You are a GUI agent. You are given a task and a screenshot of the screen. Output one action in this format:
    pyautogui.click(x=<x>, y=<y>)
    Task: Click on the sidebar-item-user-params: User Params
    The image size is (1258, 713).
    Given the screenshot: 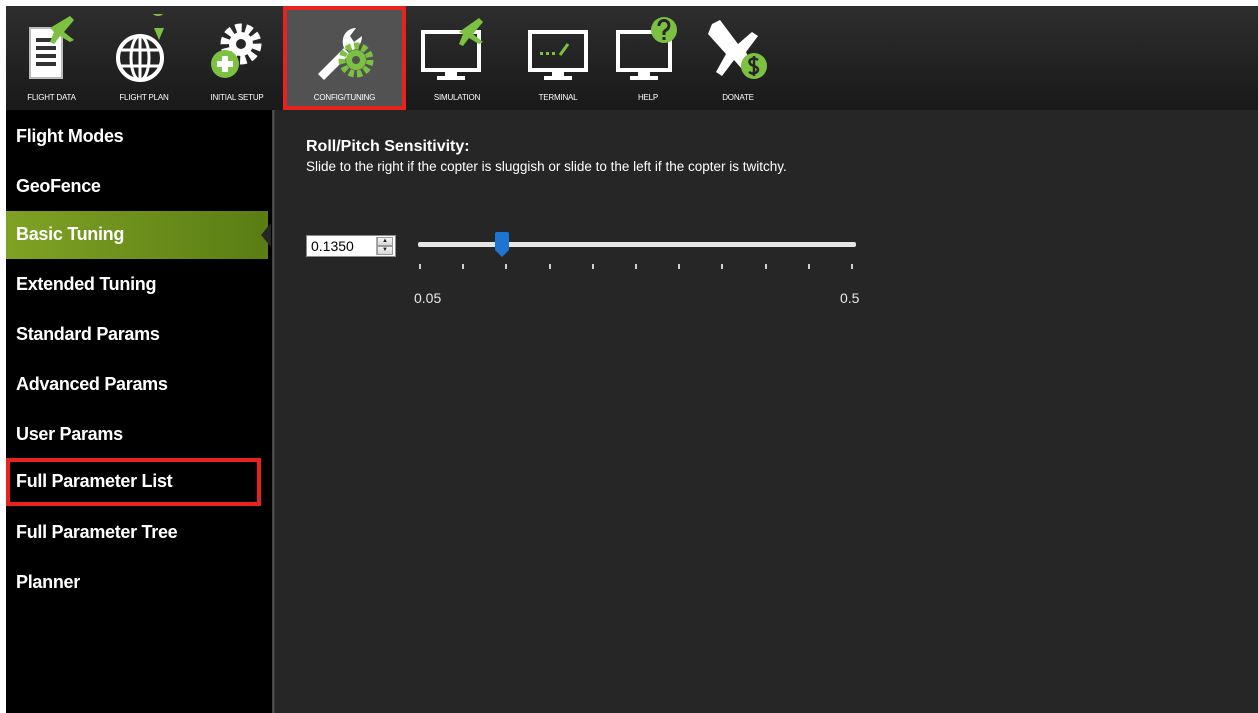 What is the action you would take?
    pyautogui.click(x=137, y=435)
    